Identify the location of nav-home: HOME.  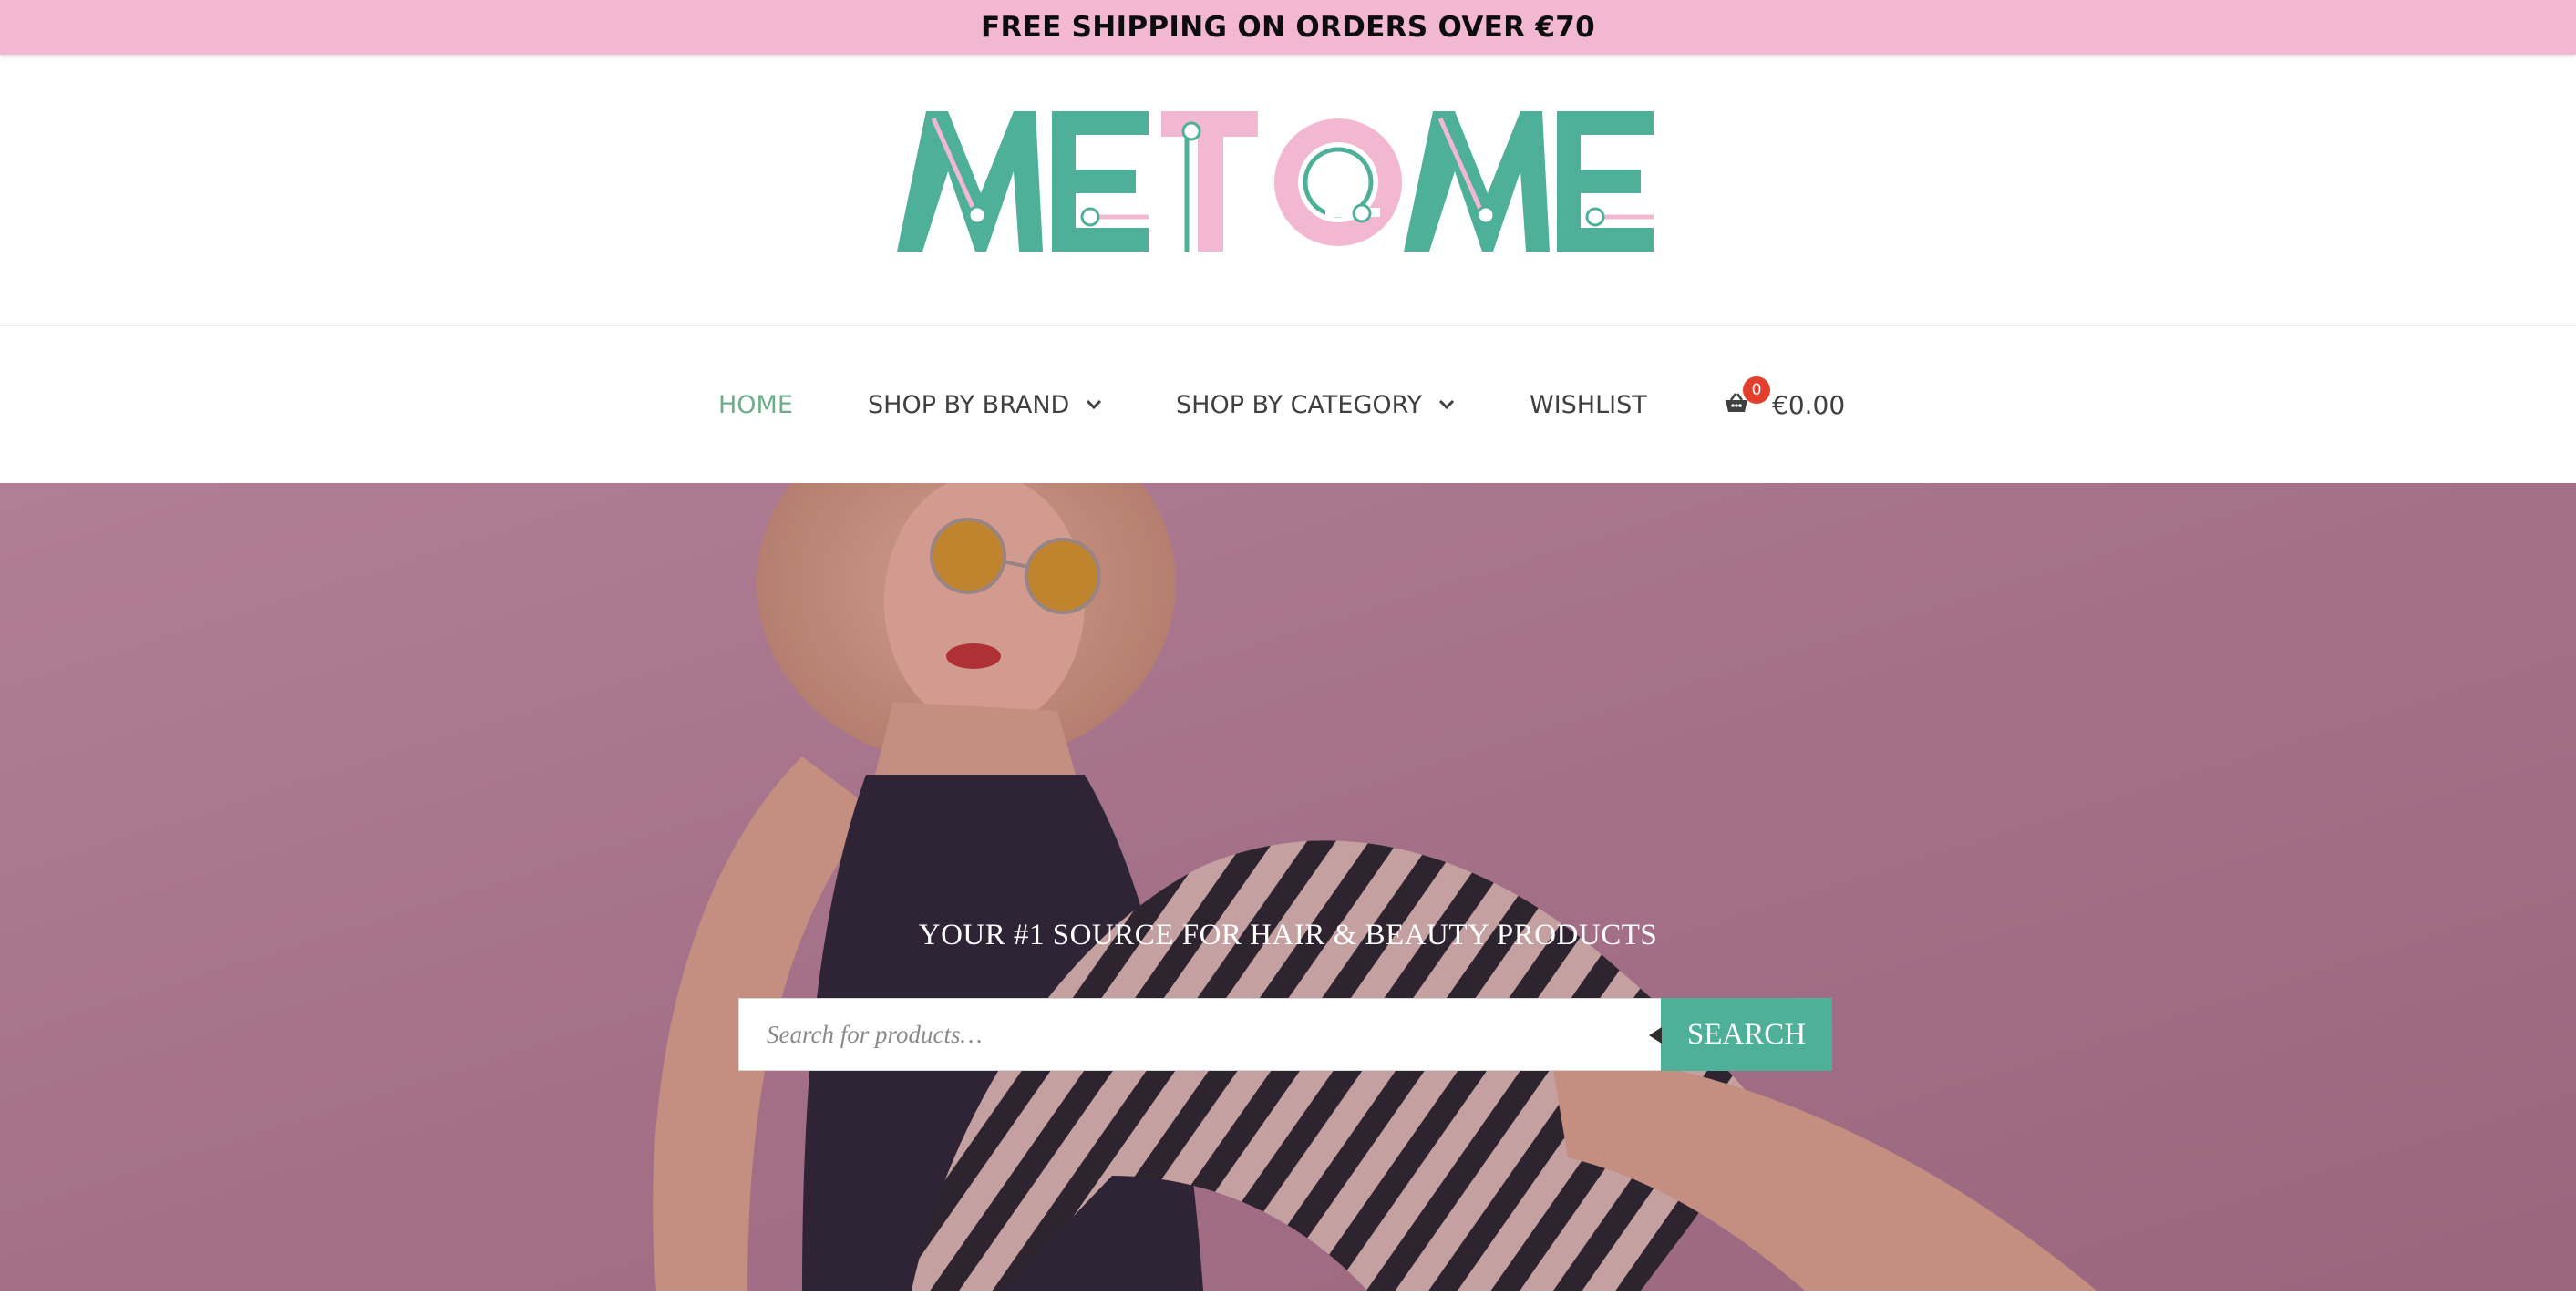
(755, 405).